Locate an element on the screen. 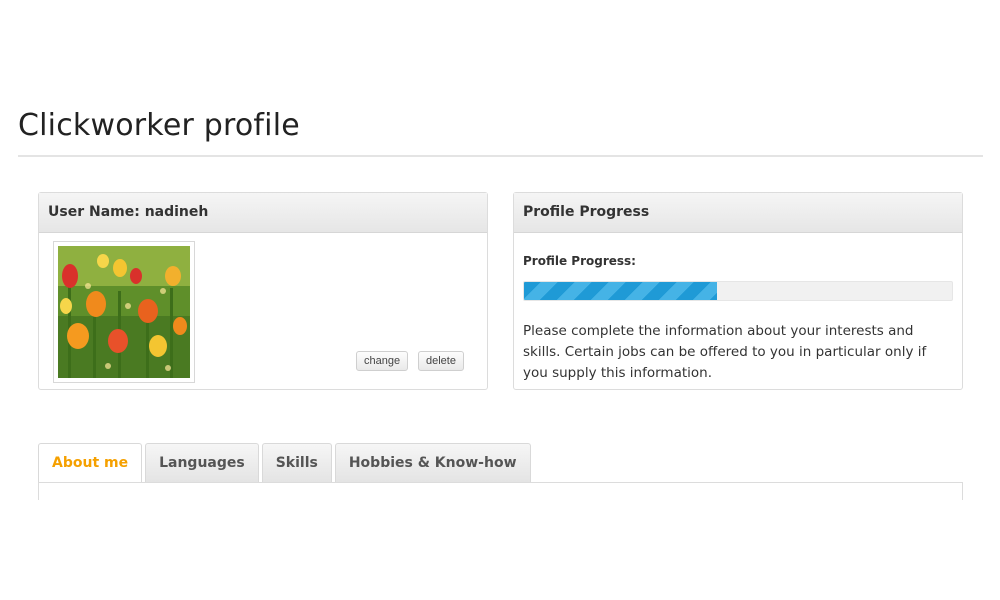  user-panel-header: User Name: nadineh is located at coordinates (263, 213).